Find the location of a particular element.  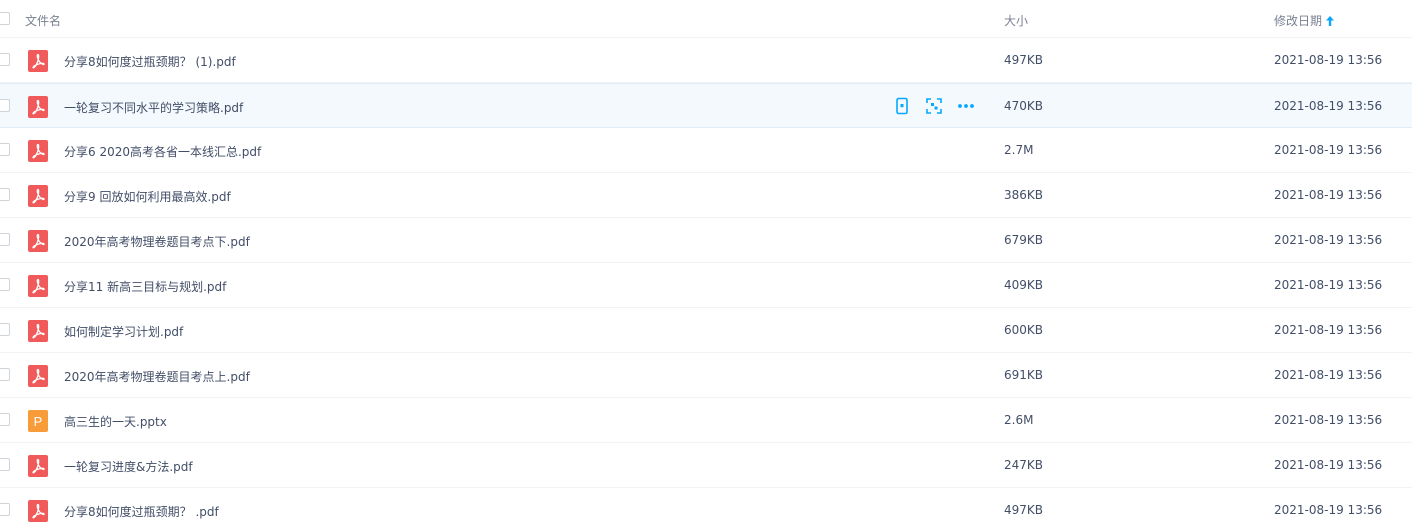

file-row: 如何制定学习计划.pdf 600KB 2021-08-19 13:56 is located at coordinates (706, 330).